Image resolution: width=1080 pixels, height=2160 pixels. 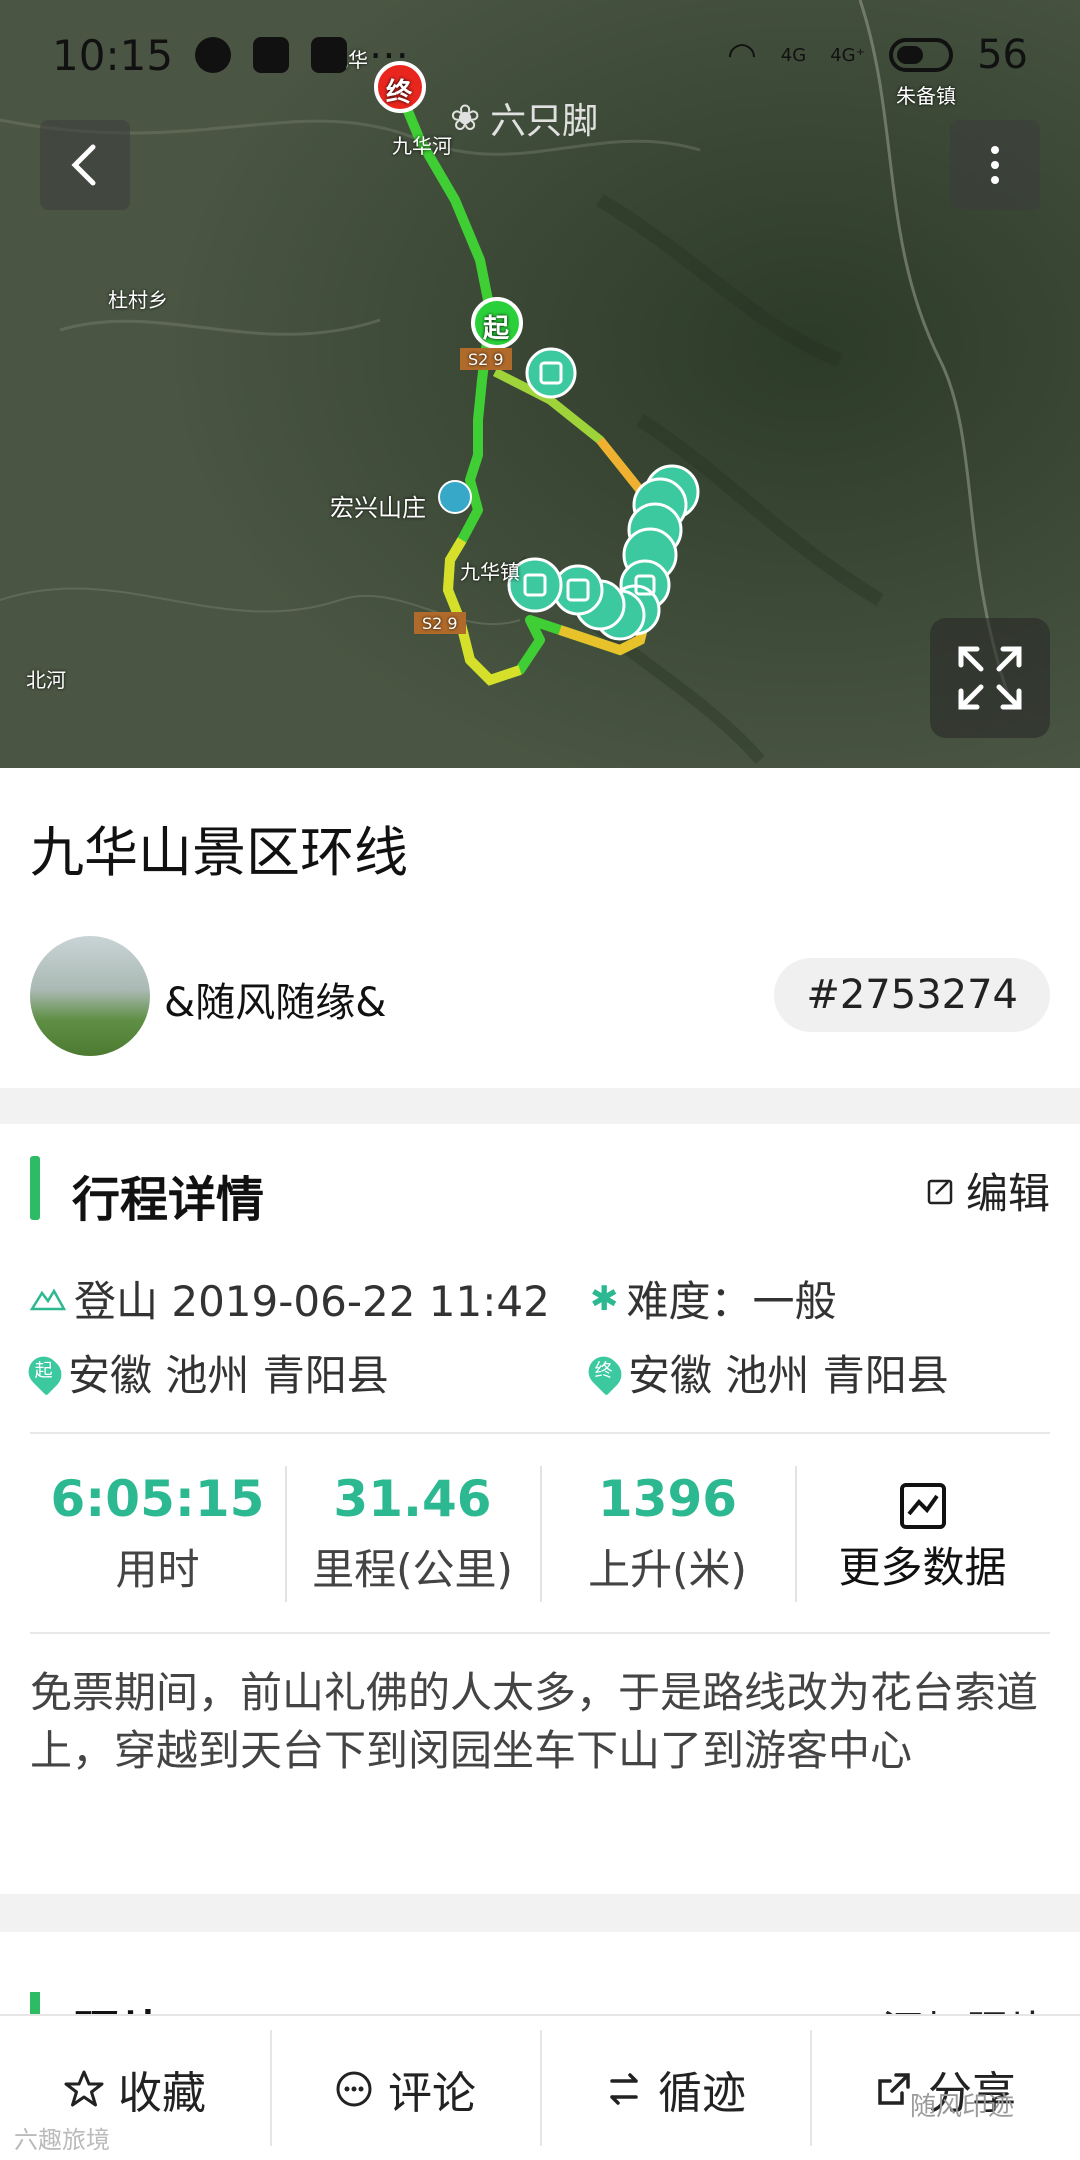 I want to click on start-place-info: 起 安徽 池州 青阳县, so click(x=306, y=1372).